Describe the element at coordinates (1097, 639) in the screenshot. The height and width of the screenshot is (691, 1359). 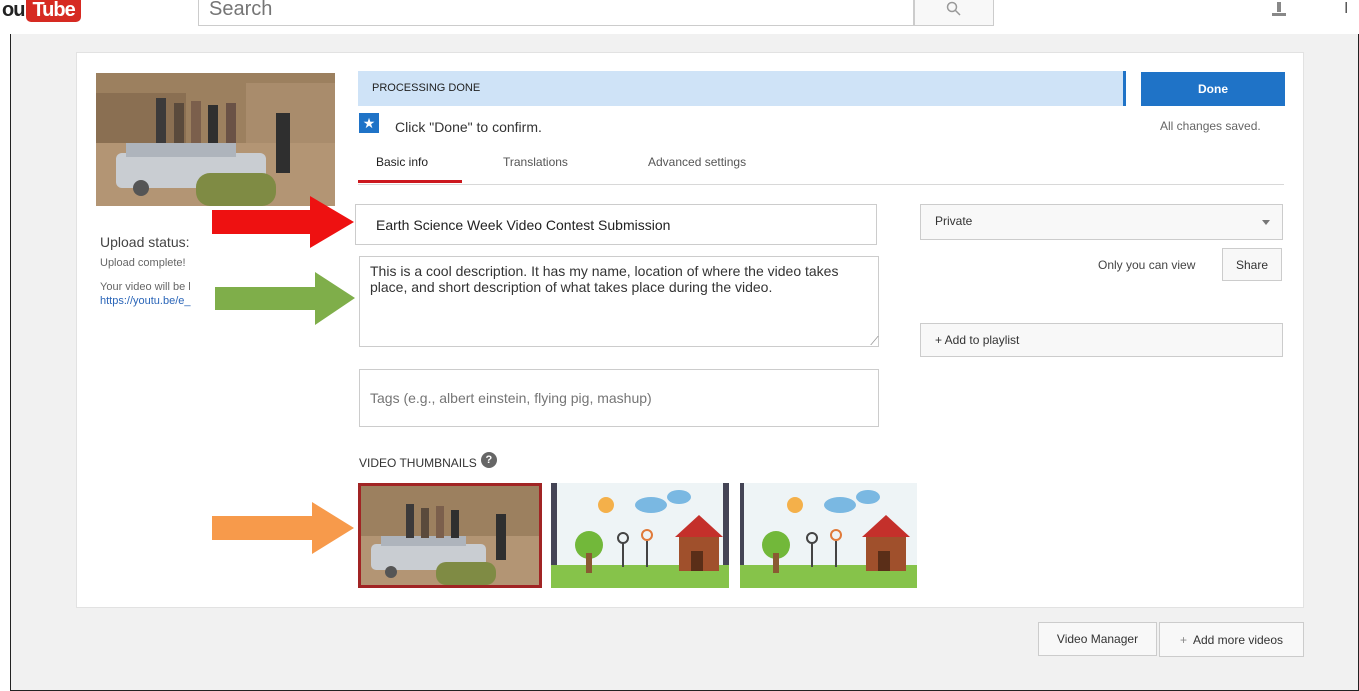
I see `video-manager-button: Video Manager` at that location.